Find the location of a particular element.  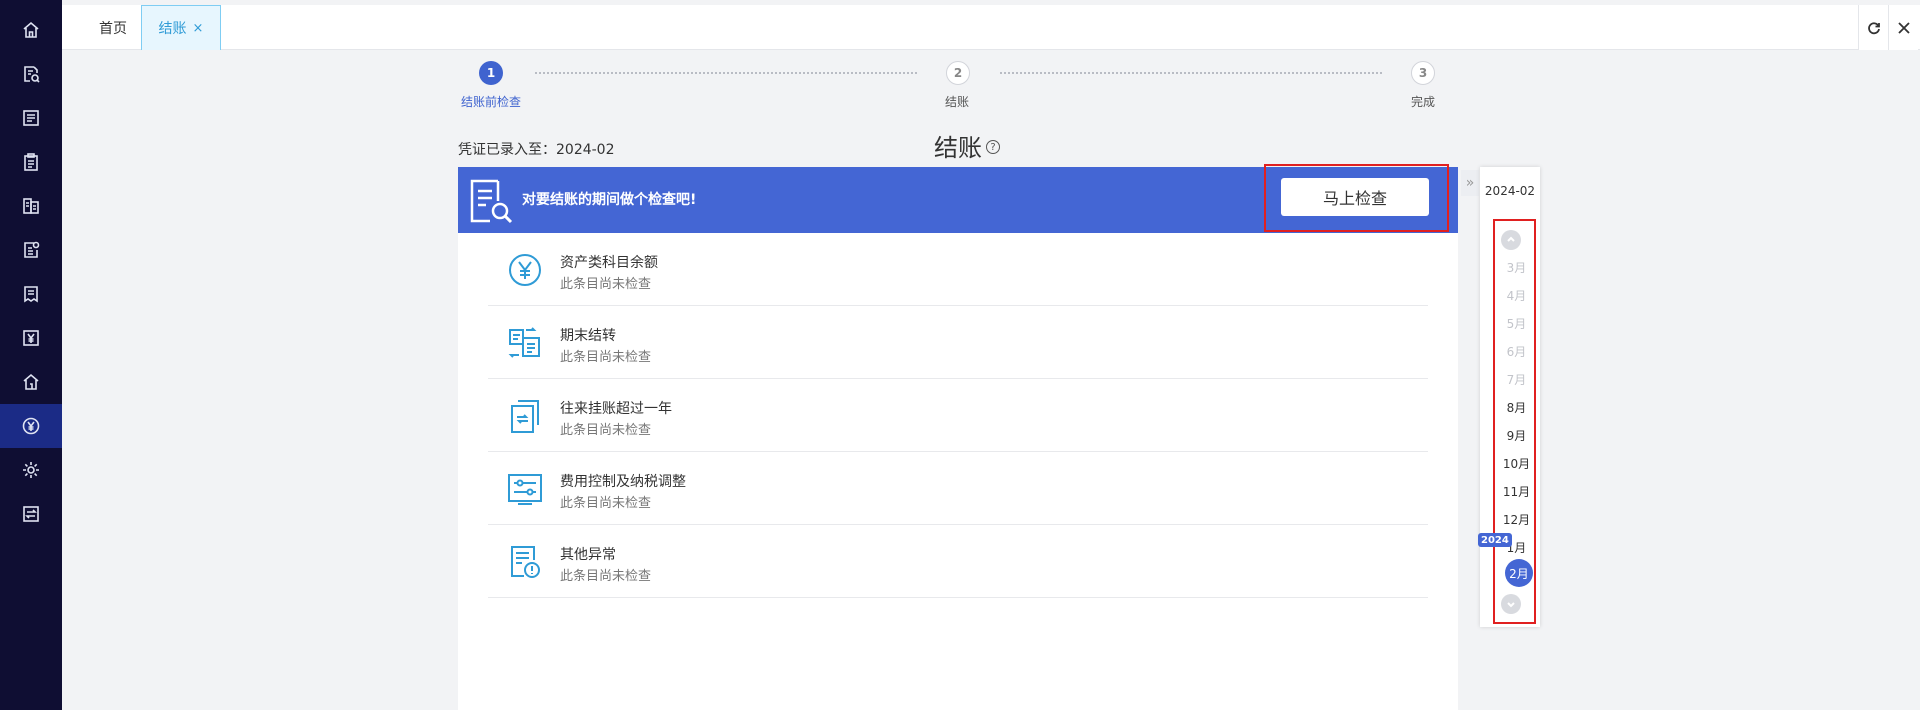

gear-icon is located at coordinates (31, 470).